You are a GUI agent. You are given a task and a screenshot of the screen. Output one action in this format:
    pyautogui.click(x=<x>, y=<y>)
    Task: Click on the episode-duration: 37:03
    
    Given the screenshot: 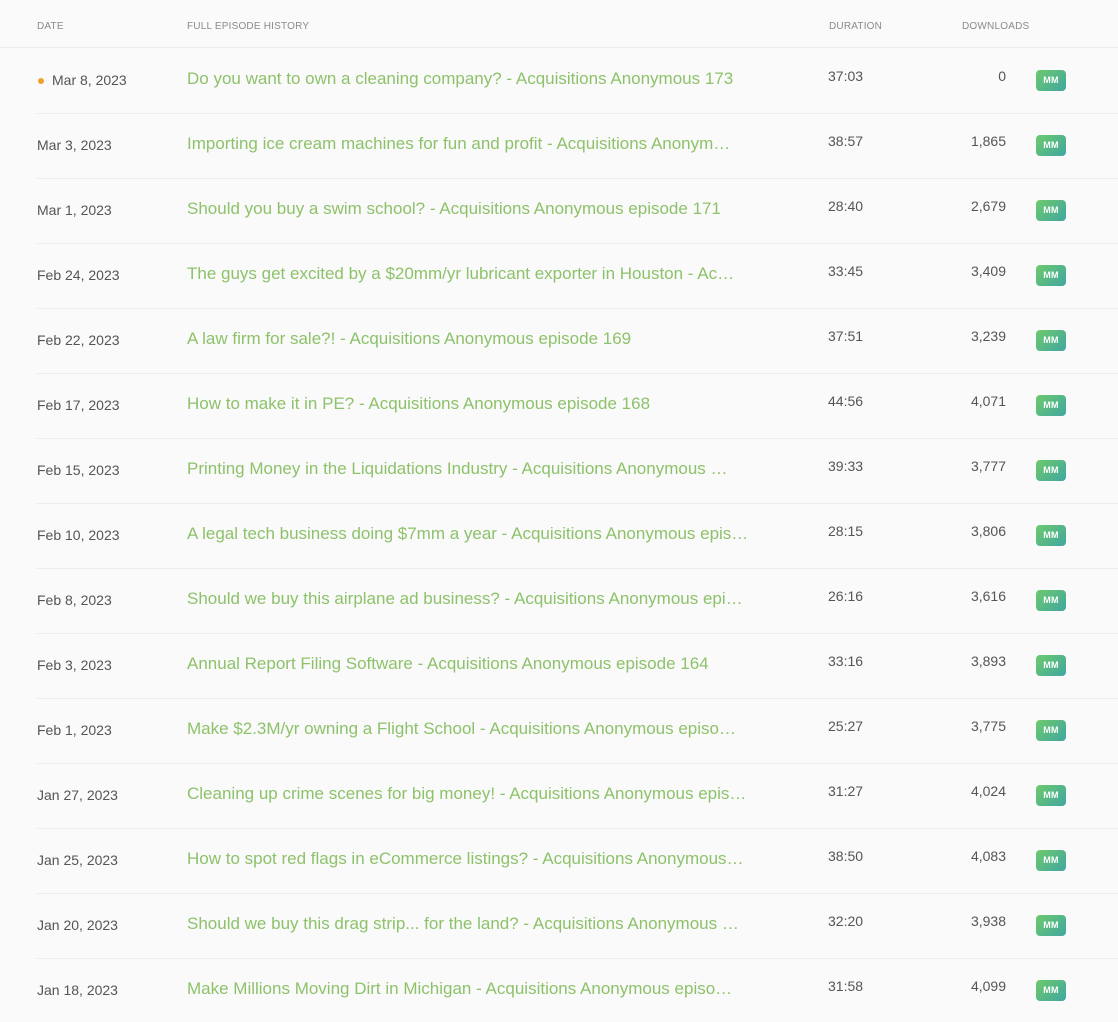 What is the action you would take?
    pyautogui.click(x=846, y=76)
    